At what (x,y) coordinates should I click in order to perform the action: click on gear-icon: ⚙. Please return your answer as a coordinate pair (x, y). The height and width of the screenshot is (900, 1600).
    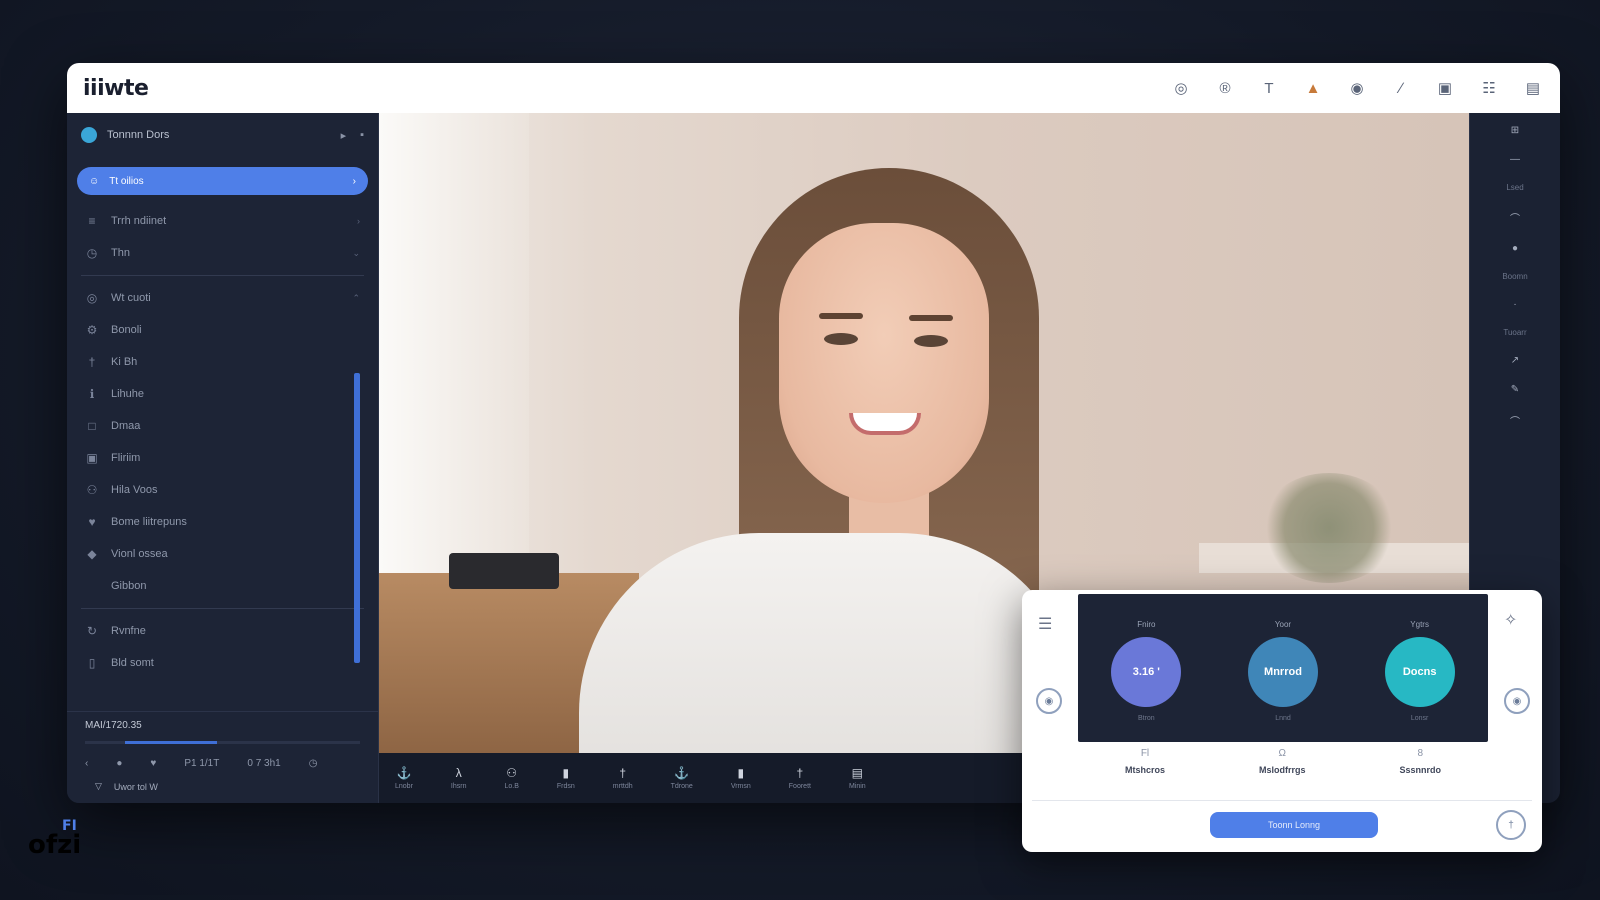
    Looking at the image, I should click on (92, 330).